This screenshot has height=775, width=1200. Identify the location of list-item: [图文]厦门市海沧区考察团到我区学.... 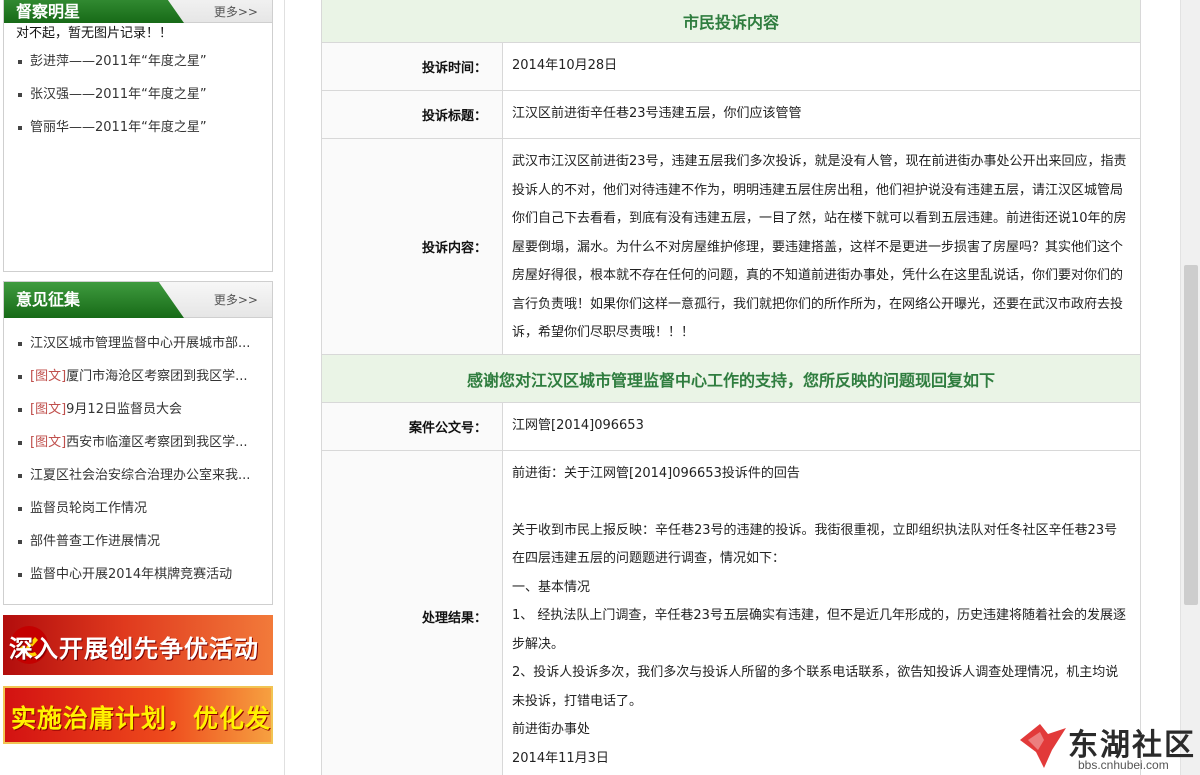
(138, 376).